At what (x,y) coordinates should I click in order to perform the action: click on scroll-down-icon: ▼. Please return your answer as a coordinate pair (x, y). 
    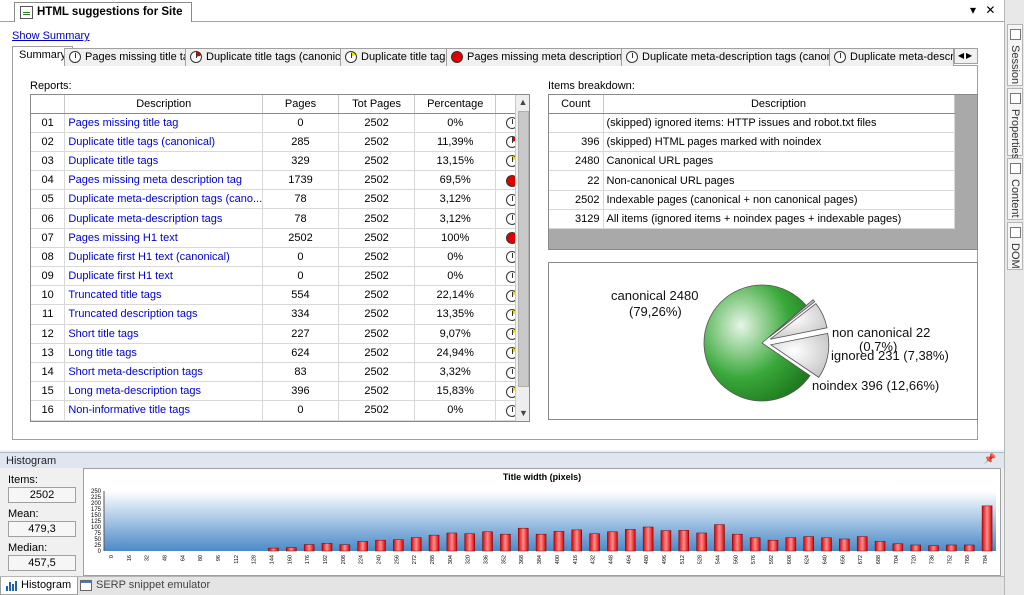
    Looking at the image, I should click on (522, 413).